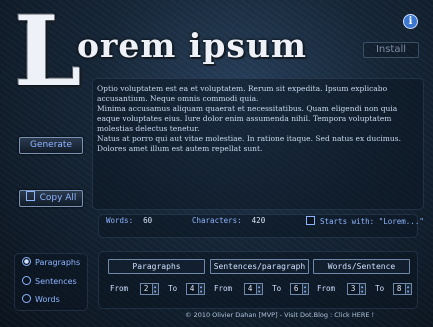  I want to click on words-value: 60, so click(148, 220).